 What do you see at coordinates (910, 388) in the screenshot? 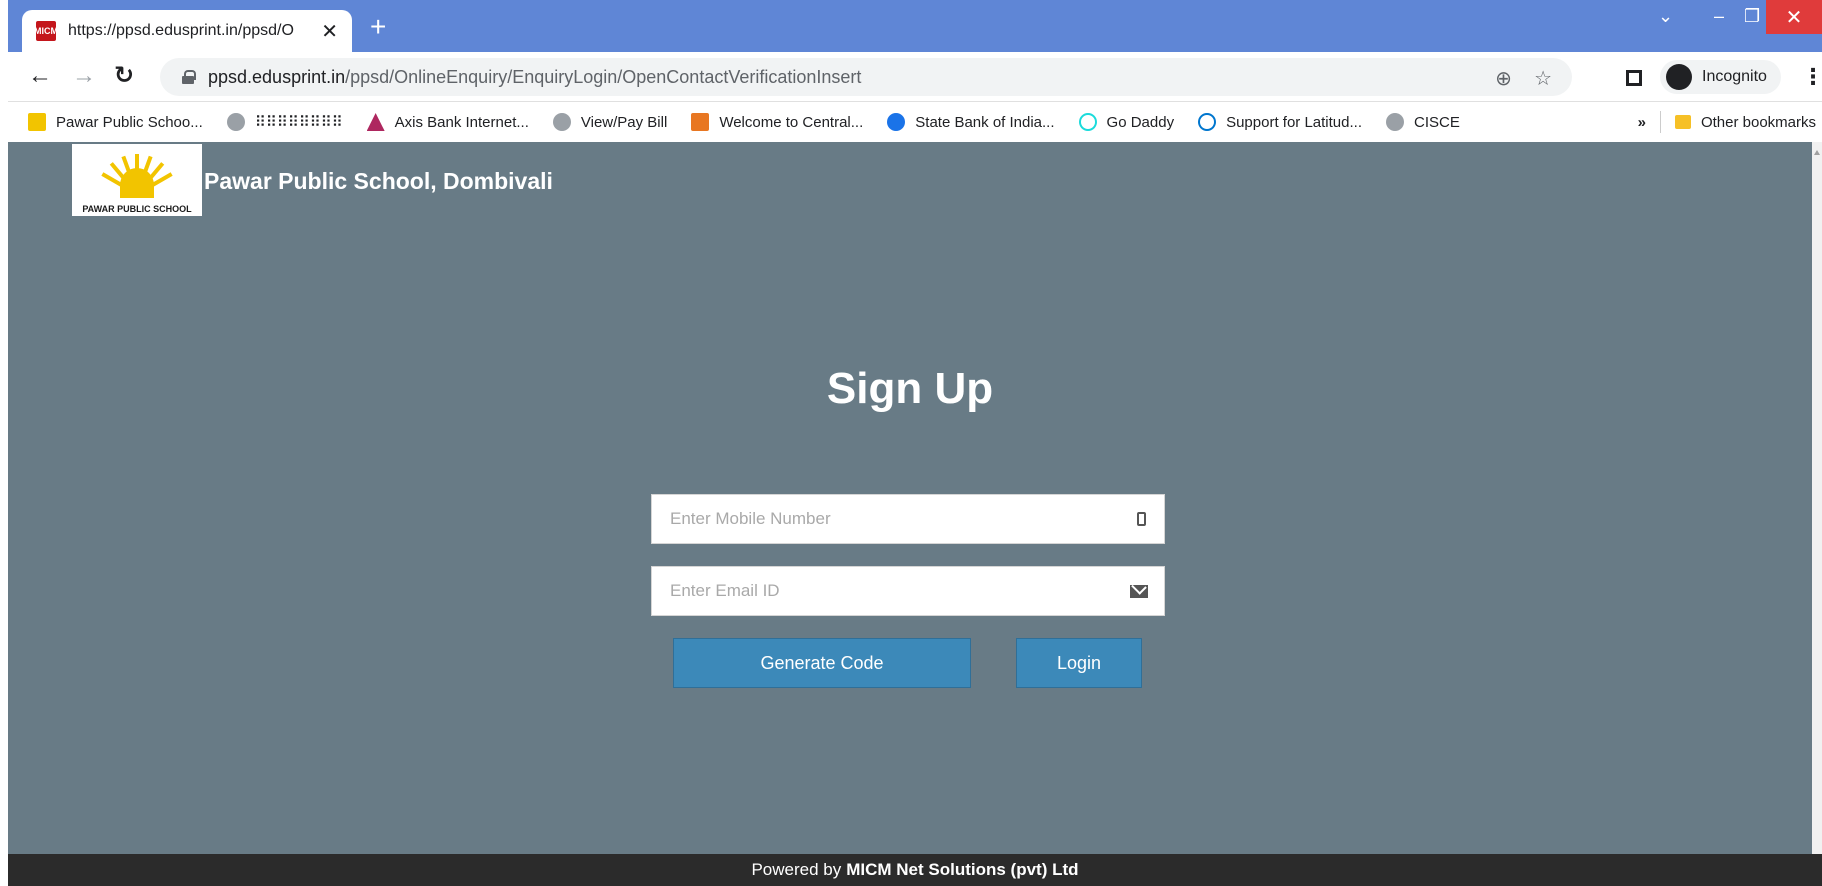
I see `page-title: Sign Up` at bounding box center [910, 388].